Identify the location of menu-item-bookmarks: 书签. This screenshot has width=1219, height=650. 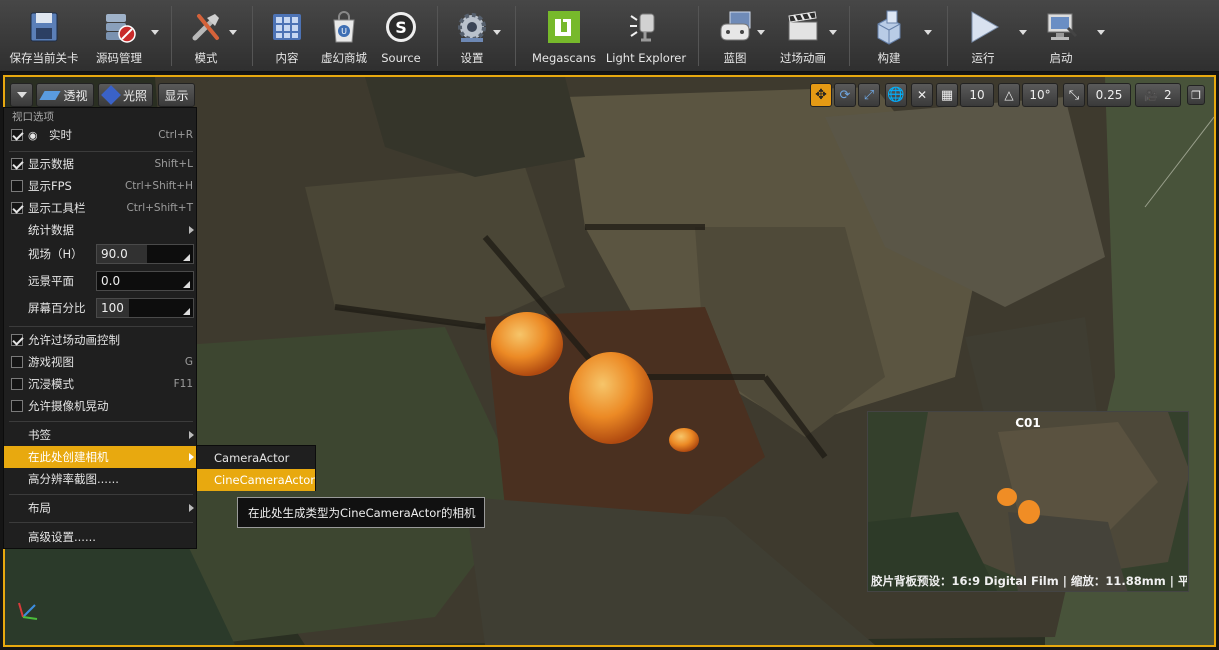
(101, 435).